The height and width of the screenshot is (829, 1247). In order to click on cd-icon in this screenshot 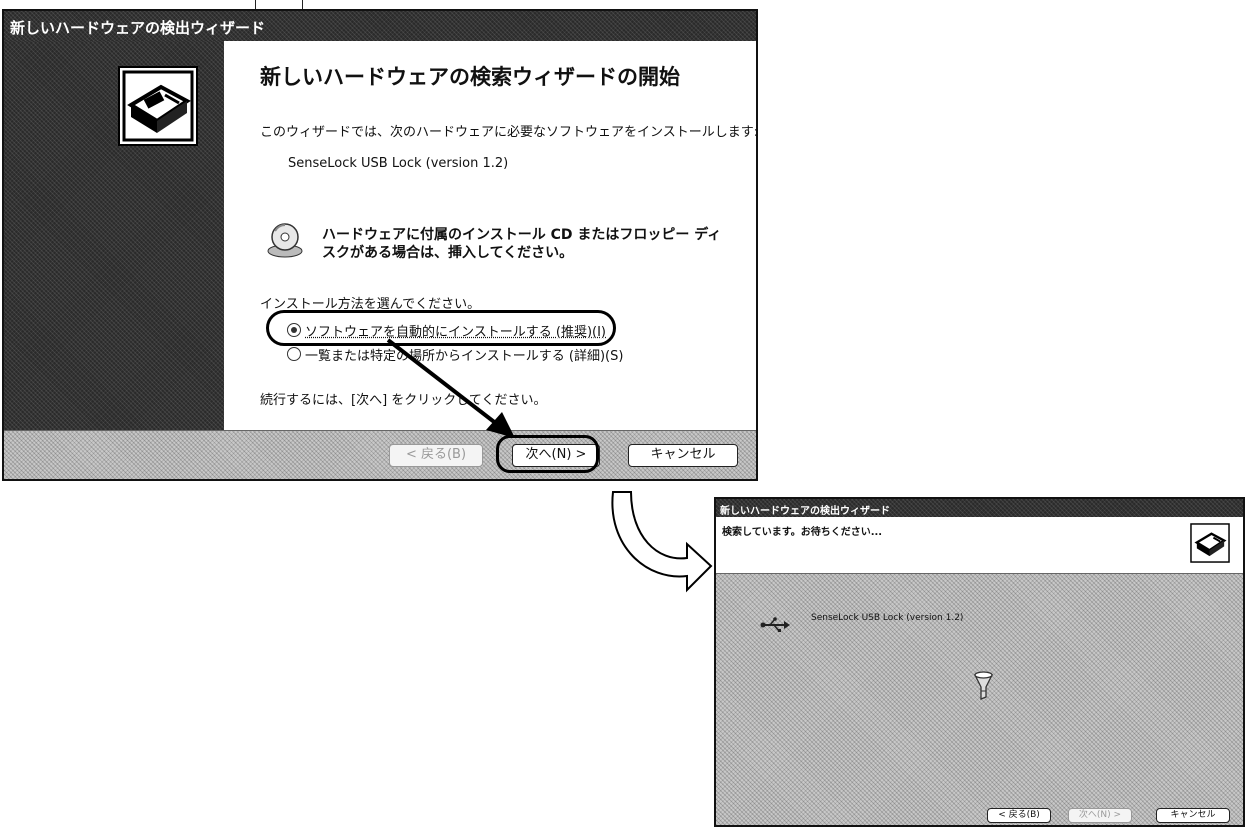, I will do `click(285, 240)`.